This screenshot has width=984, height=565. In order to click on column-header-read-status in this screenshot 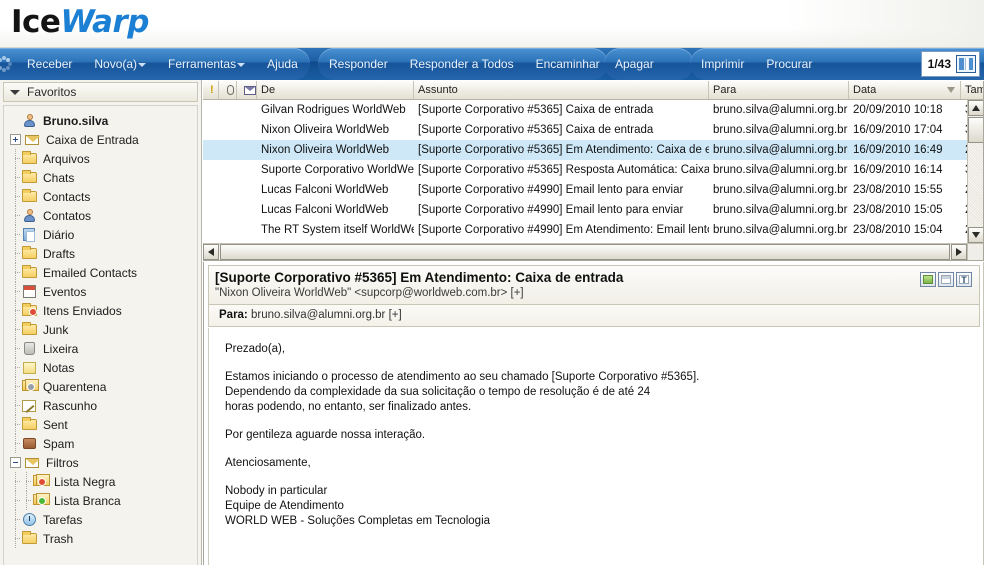, I will do `click(247, 90)`.